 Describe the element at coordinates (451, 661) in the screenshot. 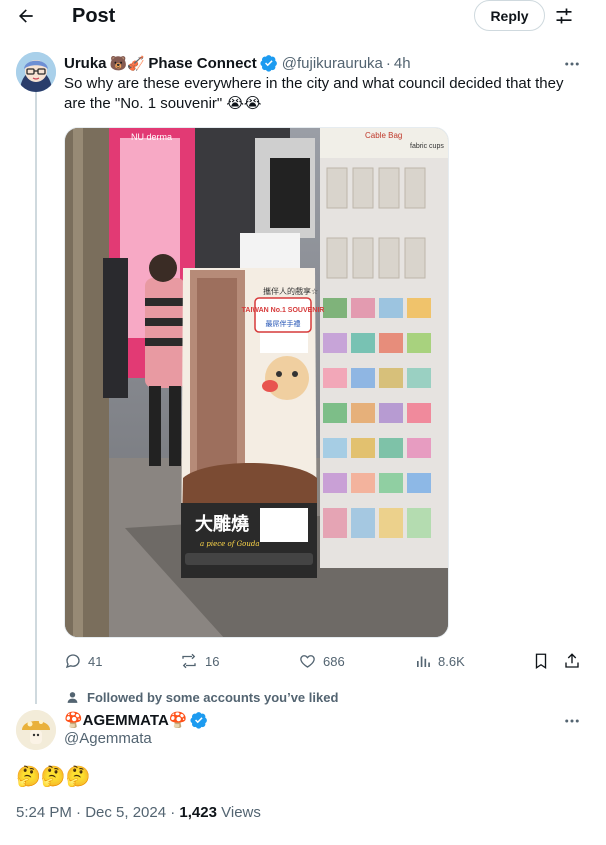

I see `views-count: 8.6K` at that location.